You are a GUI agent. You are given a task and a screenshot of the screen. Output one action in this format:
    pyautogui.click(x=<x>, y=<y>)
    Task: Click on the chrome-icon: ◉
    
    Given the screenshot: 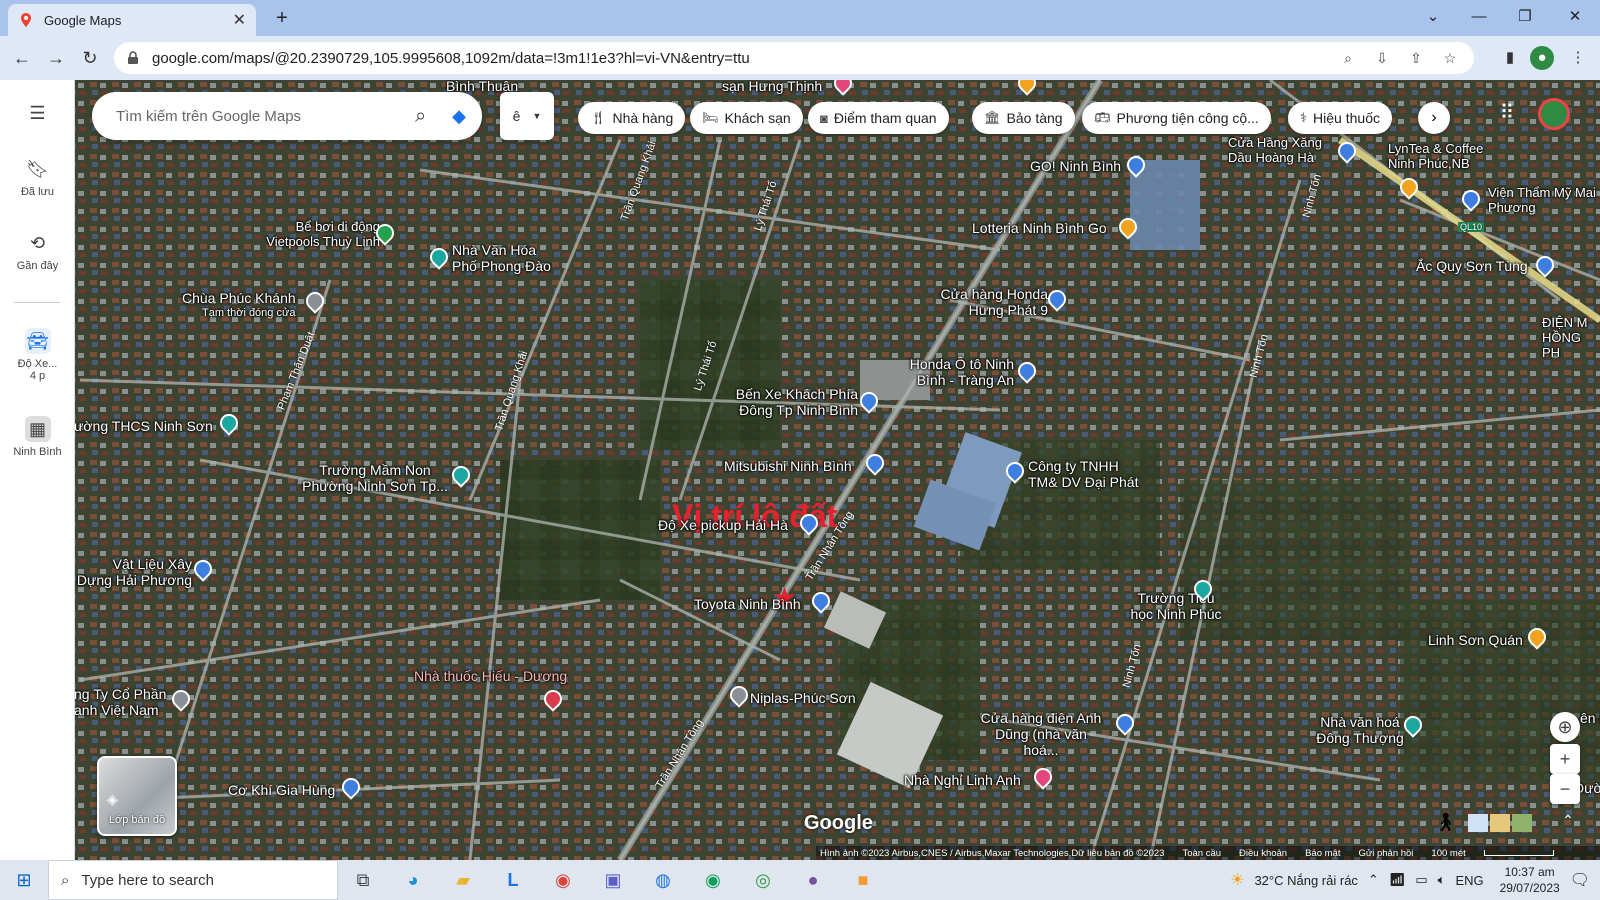 What is the action you would take?
    pyautogui.click(x=563, y=880)
    